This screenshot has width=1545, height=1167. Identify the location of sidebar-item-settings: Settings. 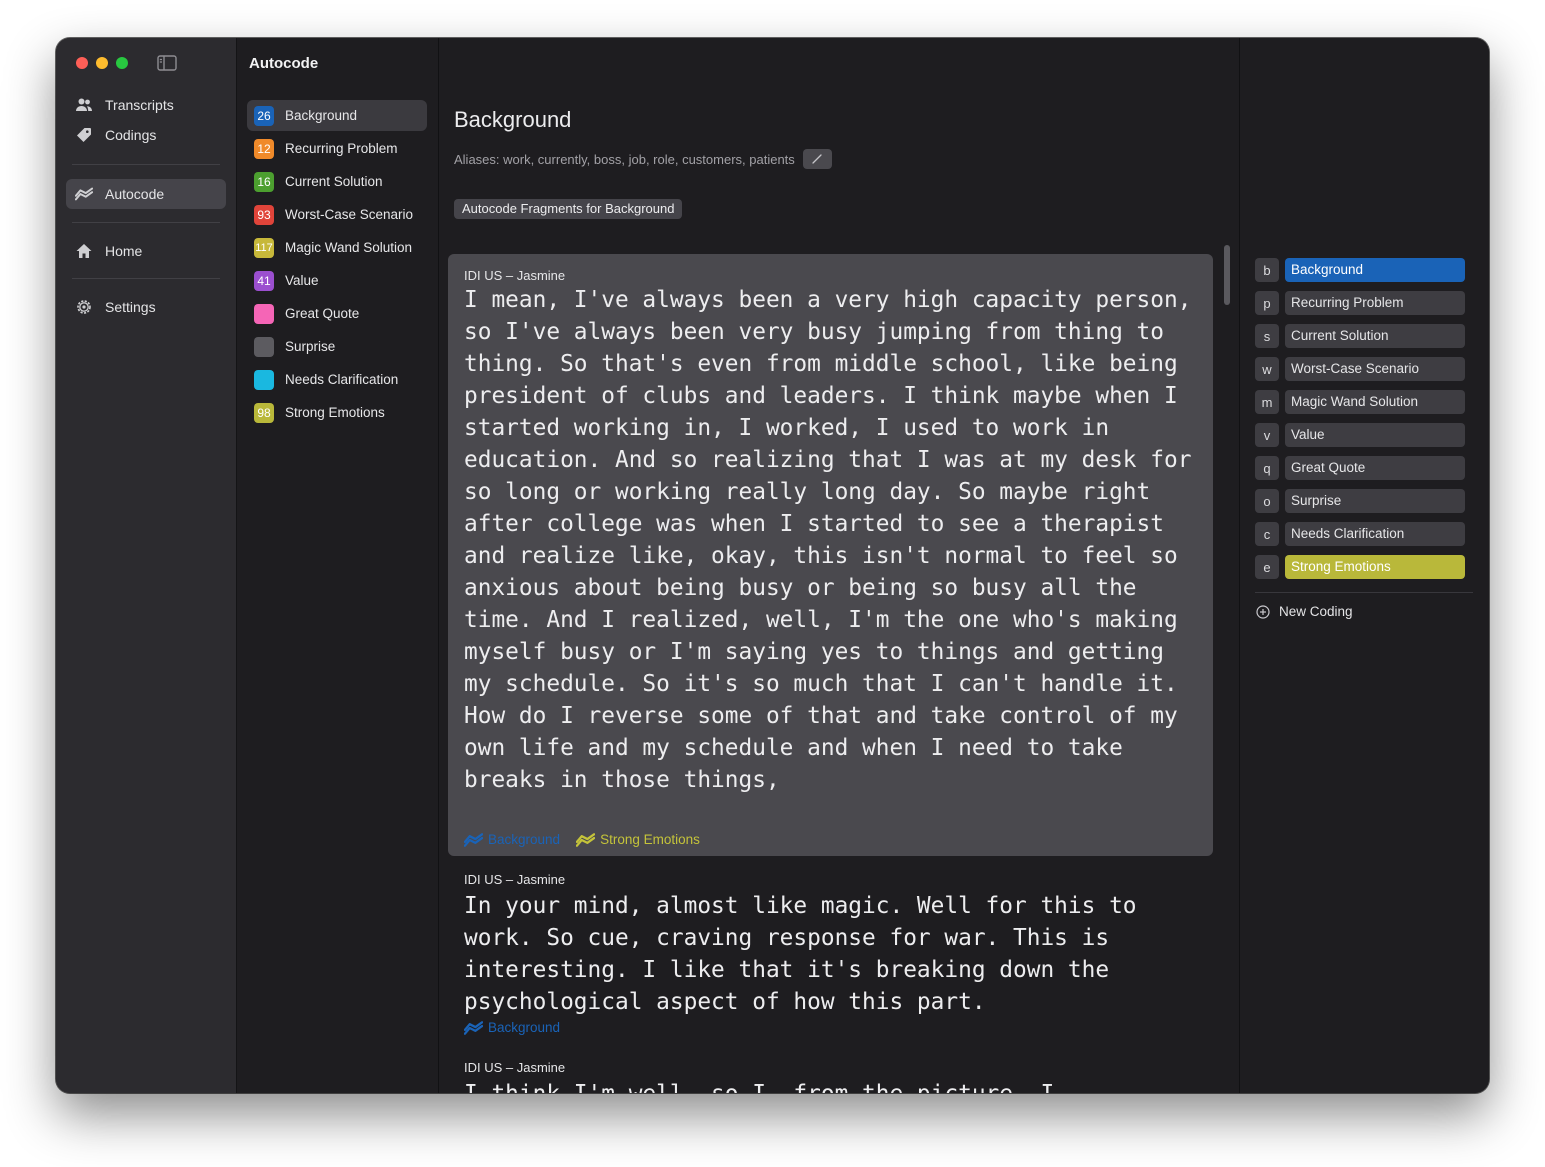
(146, 307).